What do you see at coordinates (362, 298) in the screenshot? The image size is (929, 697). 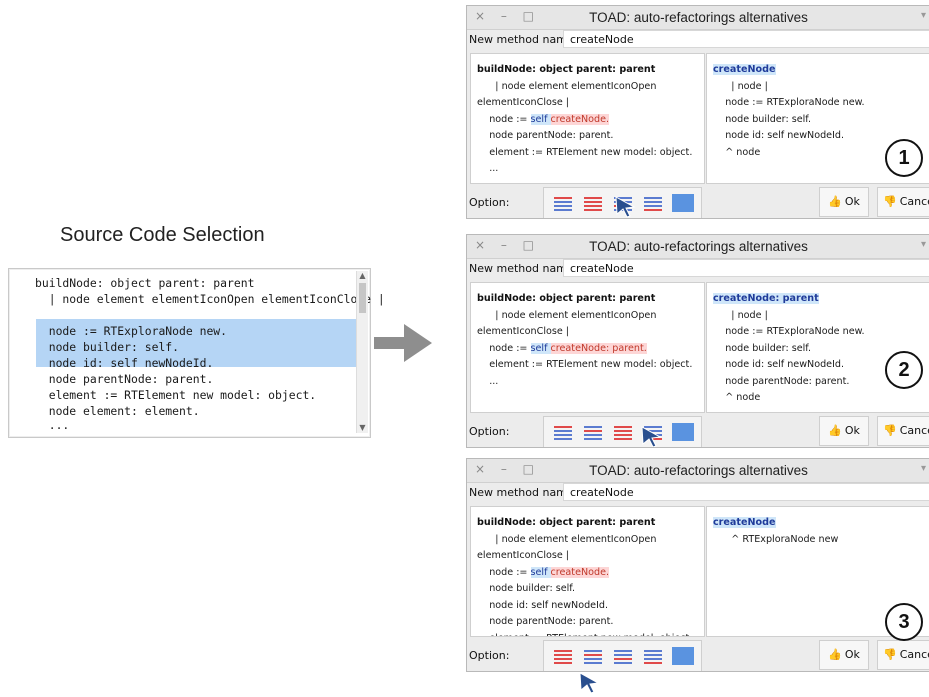 I see `scrollbar-thumb` at bounding box center [362, 298].